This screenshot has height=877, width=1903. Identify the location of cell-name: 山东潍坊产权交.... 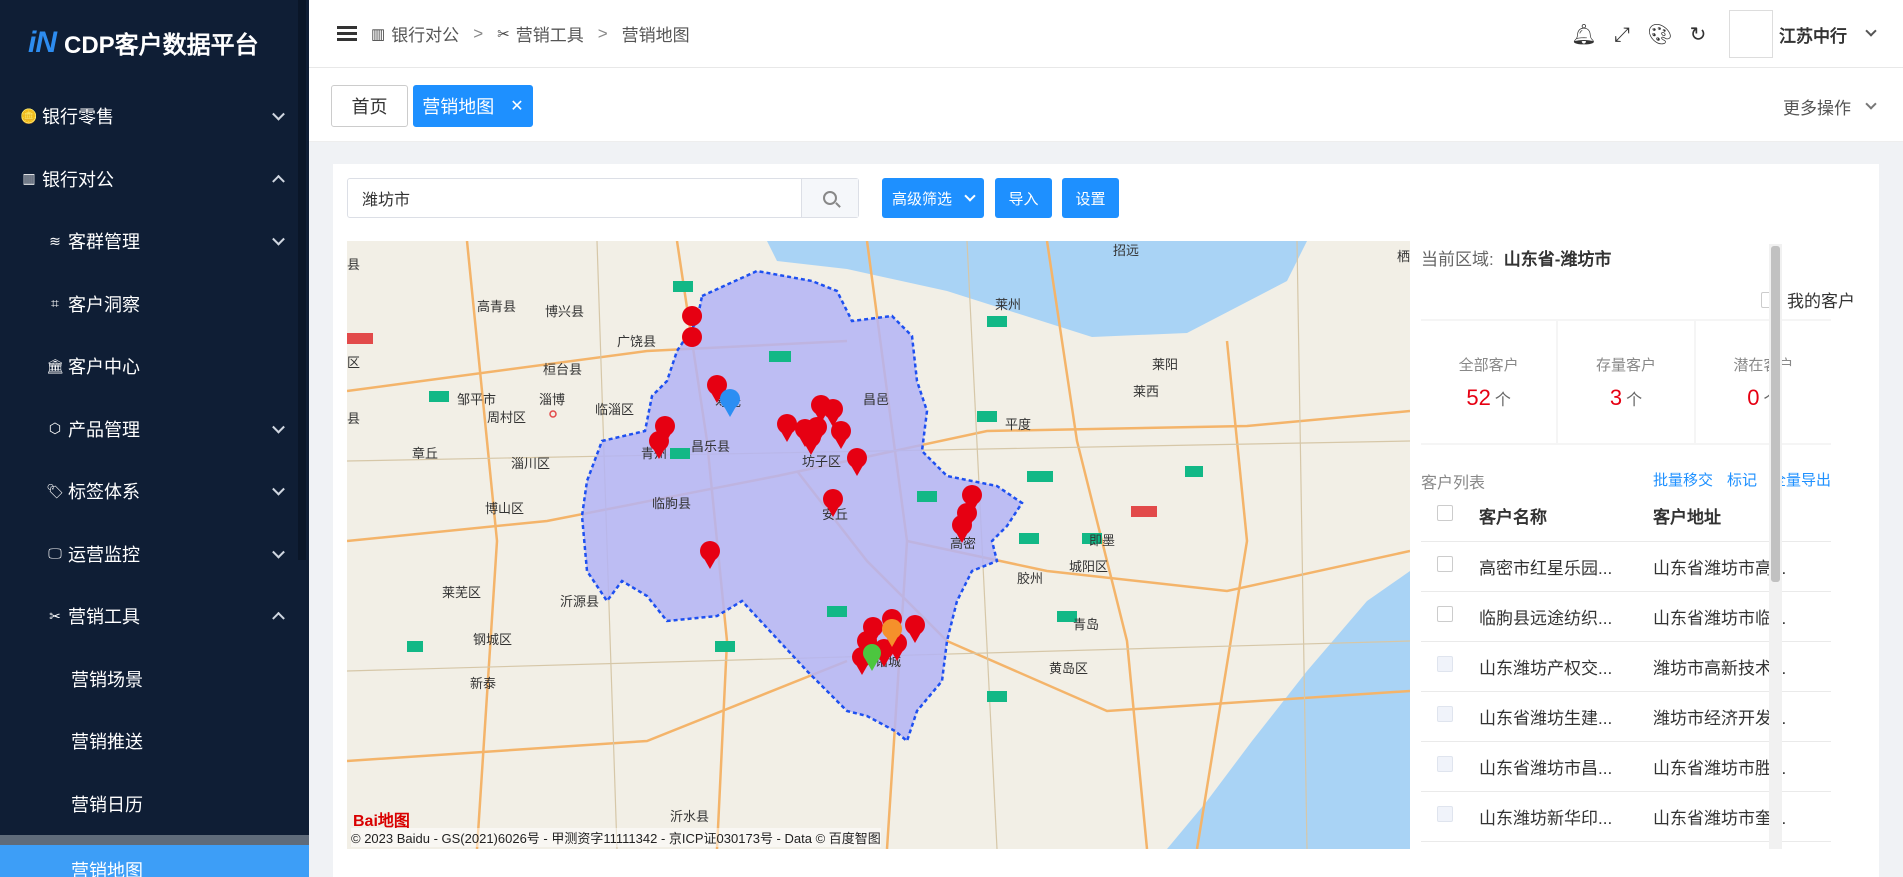
(1555, 666).